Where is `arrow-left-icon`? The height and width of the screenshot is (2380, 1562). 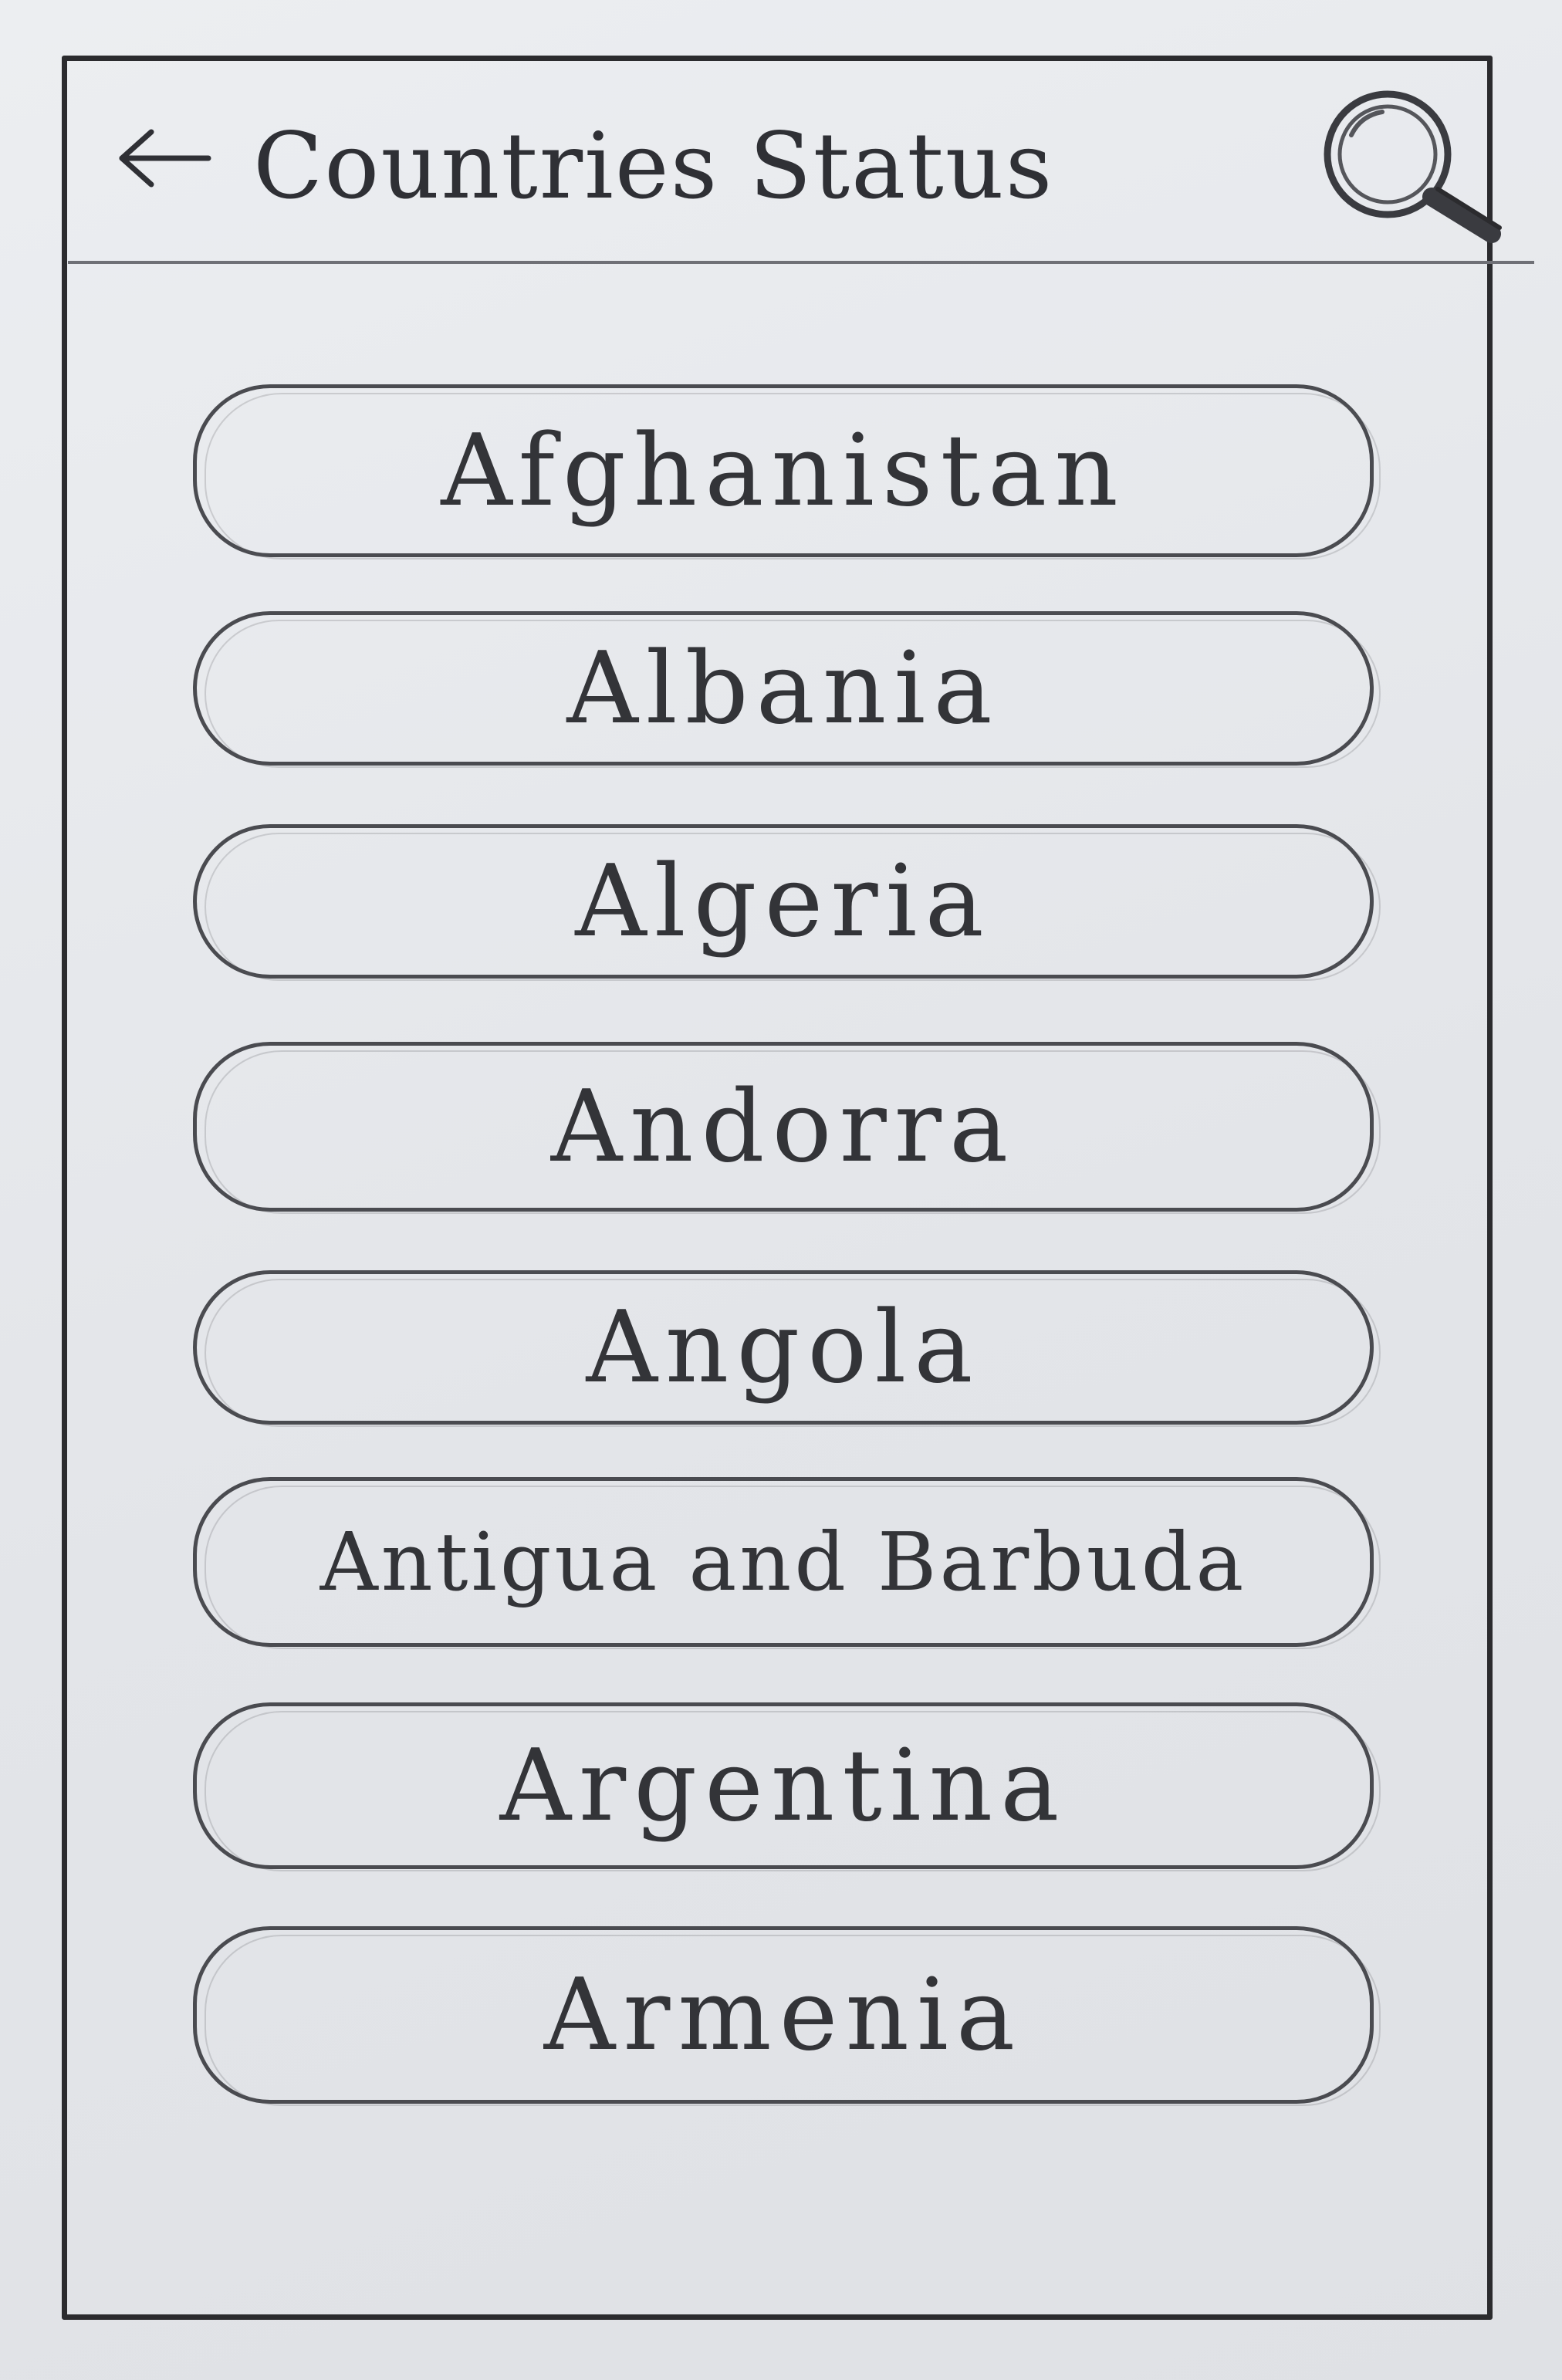 arrow-left-icon is located at coordinates (165, 158).